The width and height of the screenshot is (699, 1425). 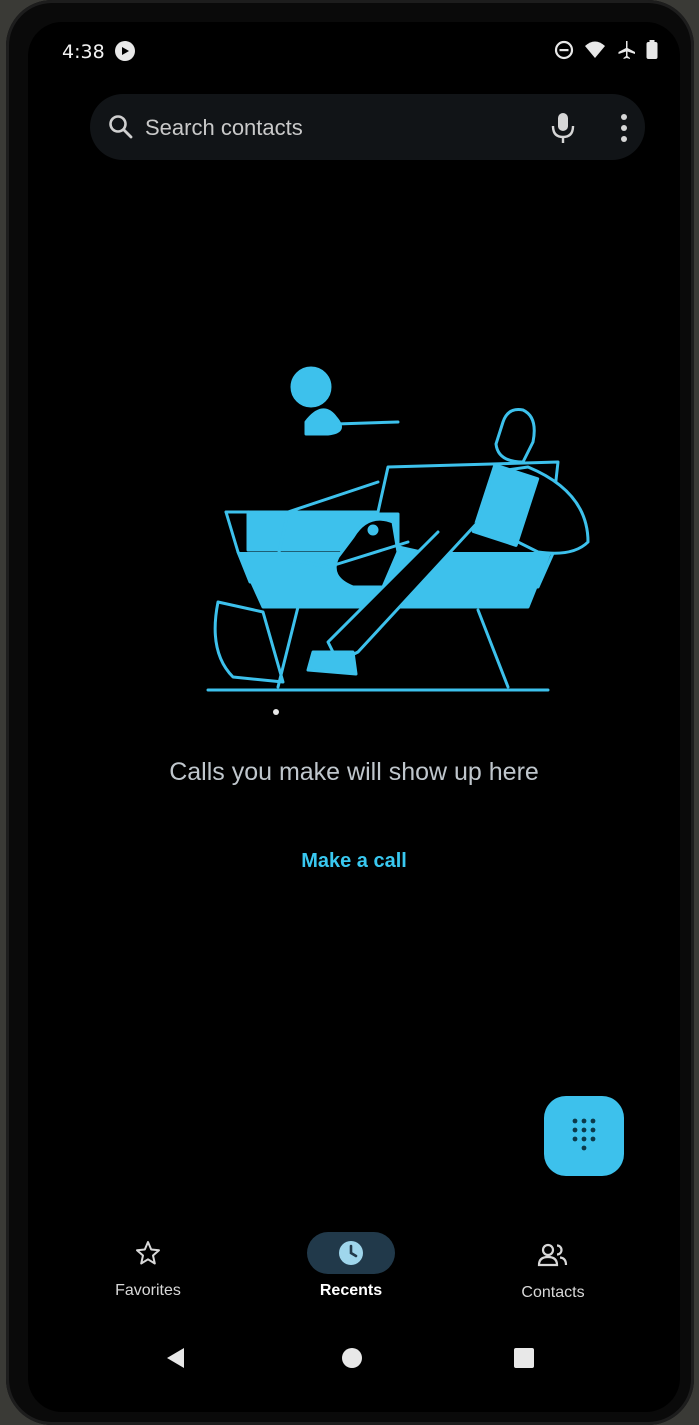 I want to click on search-icon, so click(x=121, y=129).